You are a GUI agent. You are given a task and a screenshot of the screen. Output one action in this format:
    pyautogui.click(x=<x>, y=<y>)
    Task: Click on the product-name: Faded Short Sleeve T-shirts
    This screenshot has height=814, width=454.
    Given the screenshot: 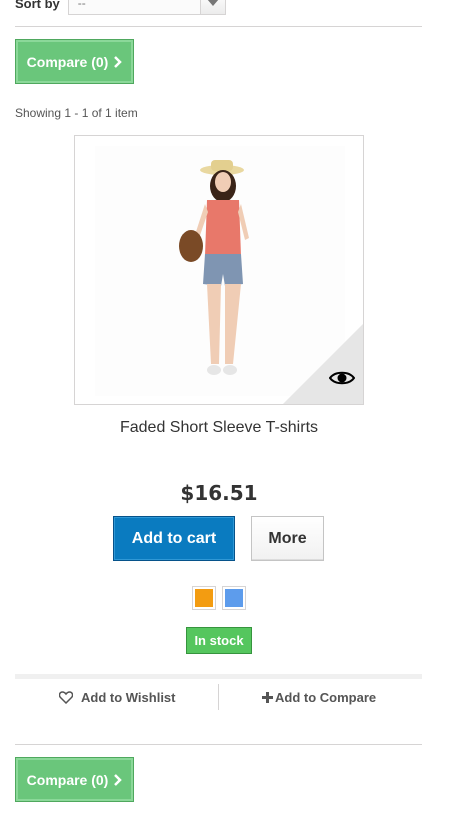 What is the action you would take?
    pyautogui.click(x=219, y=428)
    